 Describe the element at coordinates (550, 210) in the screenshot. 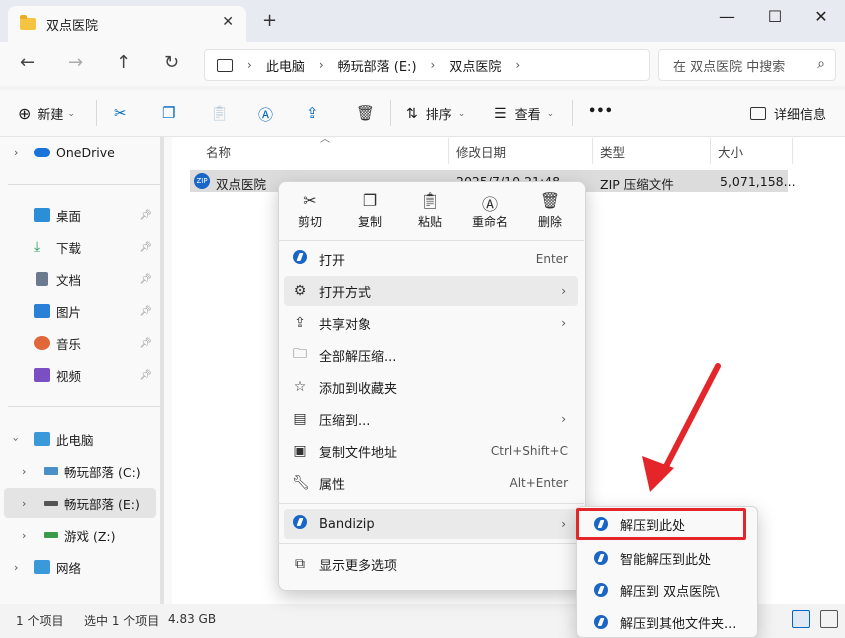

I see `delete-action: 🗑︎ 删除` at that location.